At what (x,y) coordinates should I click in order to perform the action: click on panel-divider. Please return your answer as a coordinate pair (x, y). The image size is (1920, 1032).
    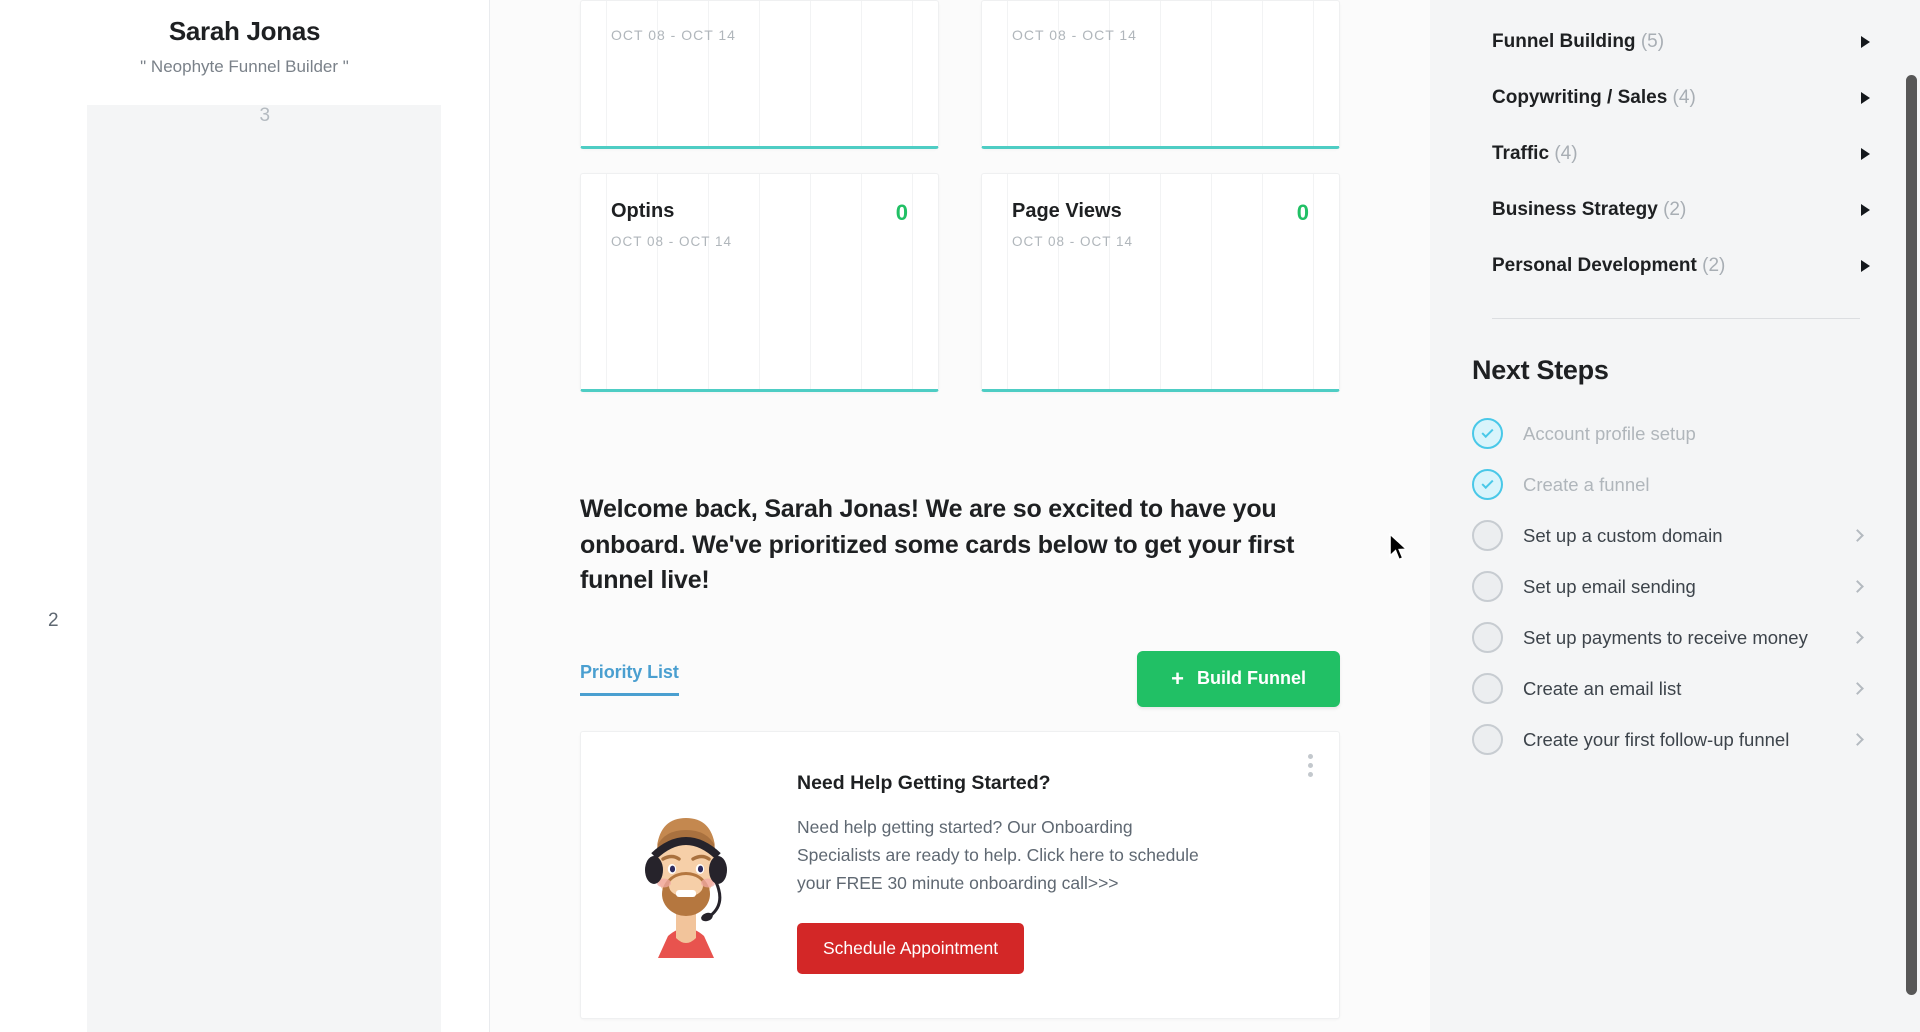
    Looking at the image, I should click on (1676, 318).